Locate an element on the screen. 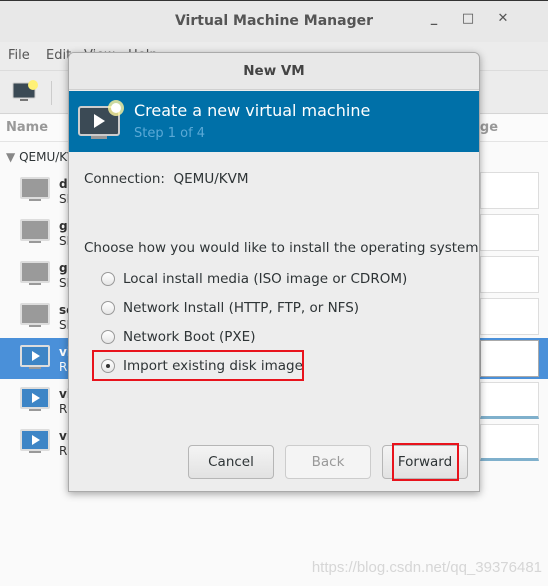 The image size is (548, 586). connection-value: QEMU/KVM is located at coordinates (211, 179).